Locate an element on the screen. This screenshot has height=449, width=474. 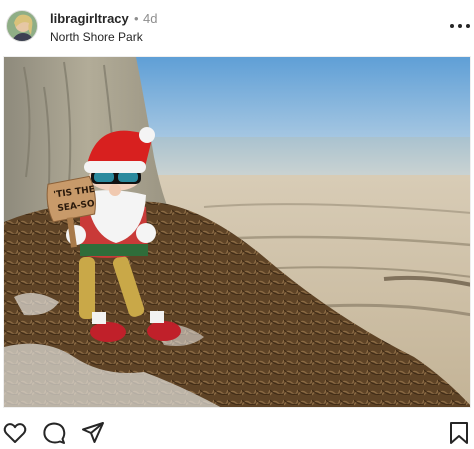
avatar is located at coordinates (22, 26).